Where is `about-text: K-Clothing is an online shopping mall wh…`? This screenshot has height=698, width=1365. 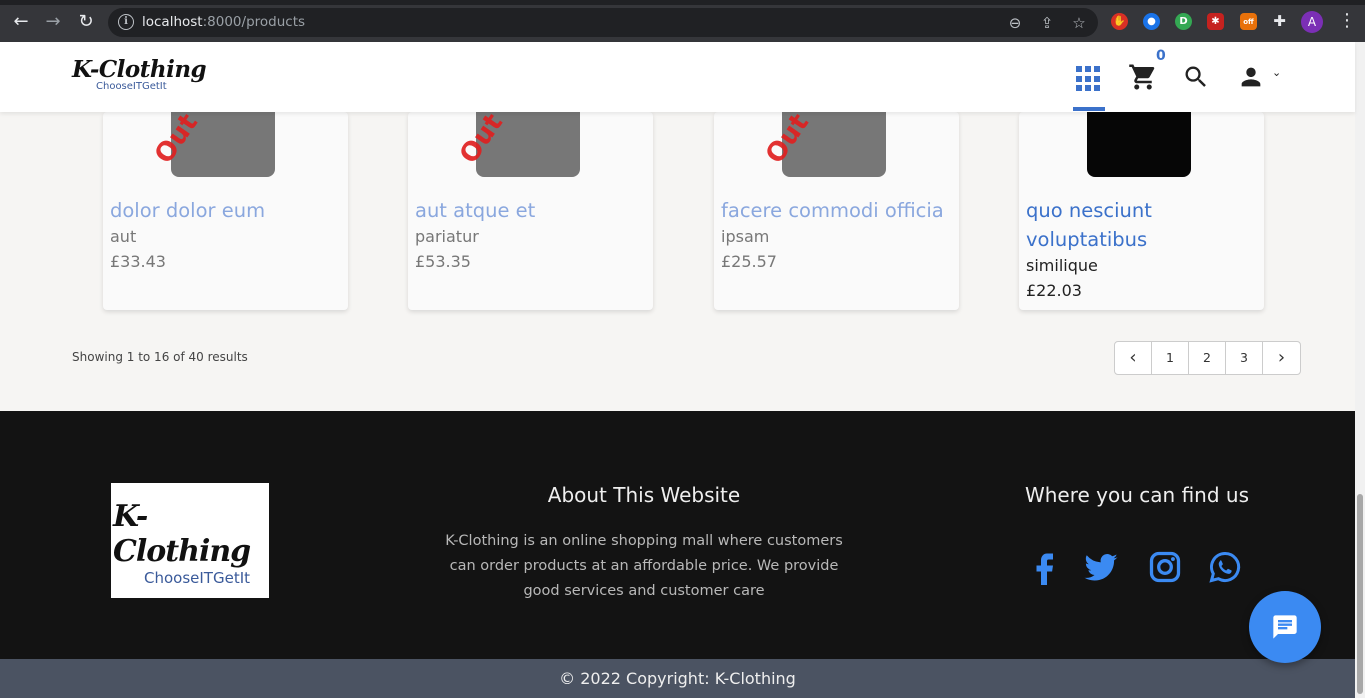
about-text: K-Clothing is an online shopping mall wh… is located at coordinates (644, 566).